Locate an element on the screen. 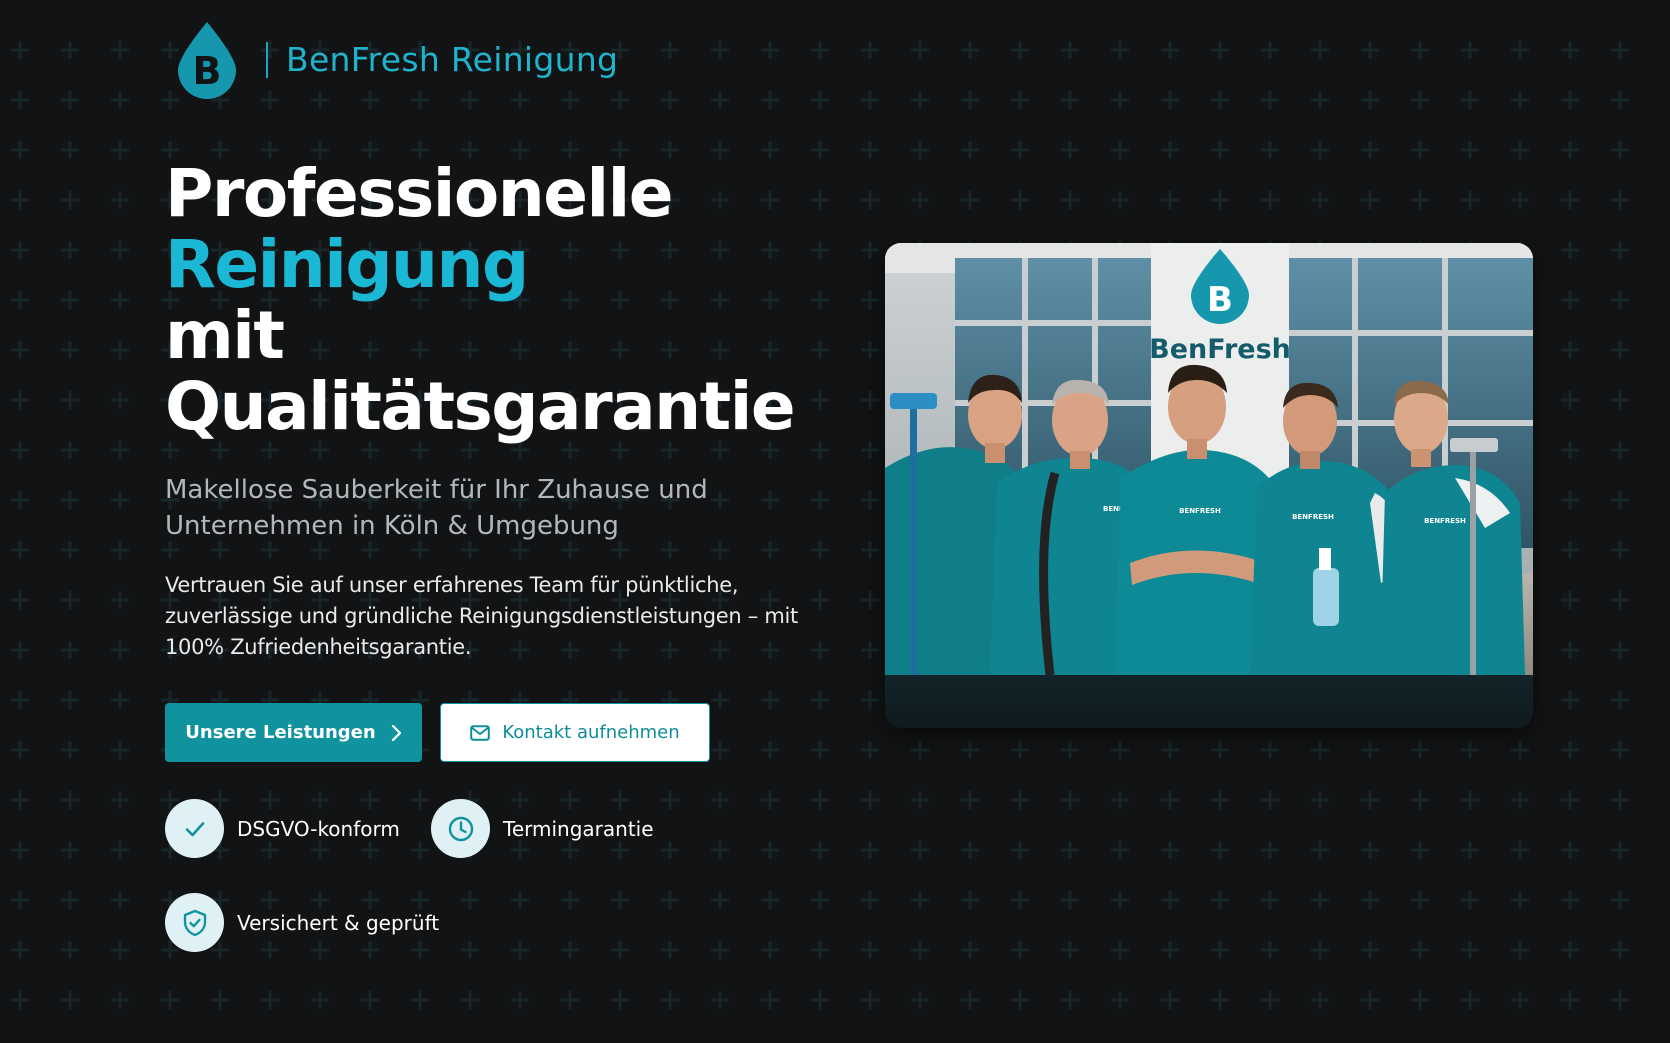 The width and height of the screenshot is (1670, 1043). shield-check-icon is located at coordinates (194, 922).